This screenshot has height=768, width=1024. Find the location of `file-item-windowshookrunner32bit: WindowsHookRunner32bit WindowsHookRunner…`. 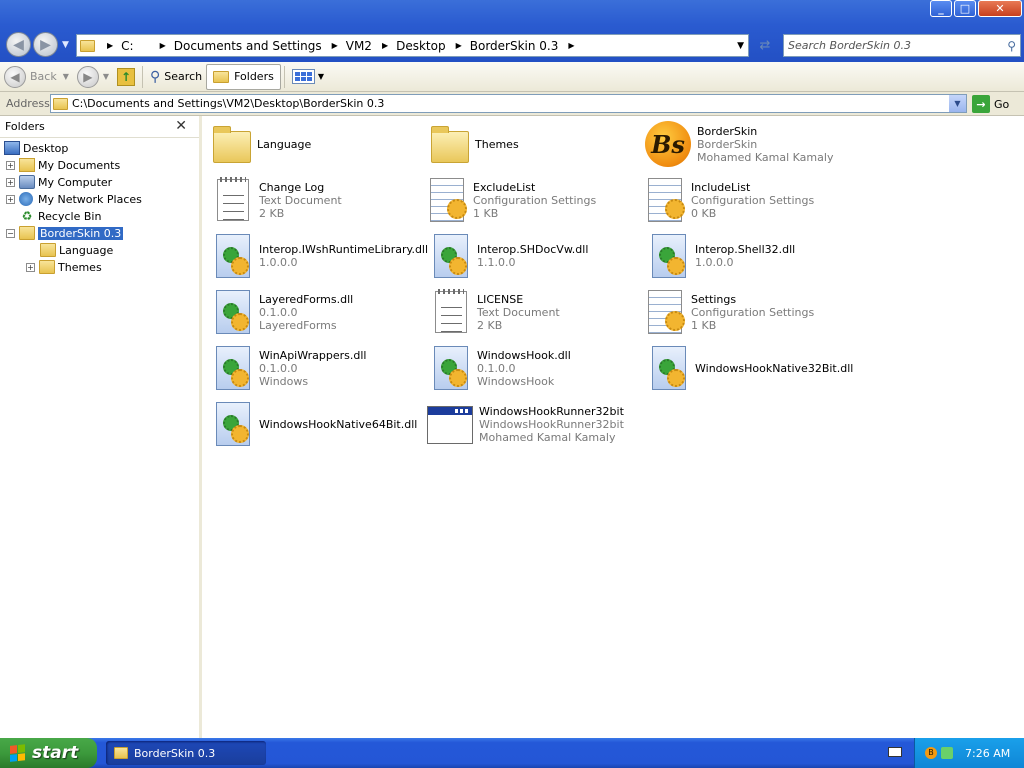

file-item-windowshookrunner32bit: WindowsHookRunner32bit WindowsHookRunner… is located at coordinates (536, 424).